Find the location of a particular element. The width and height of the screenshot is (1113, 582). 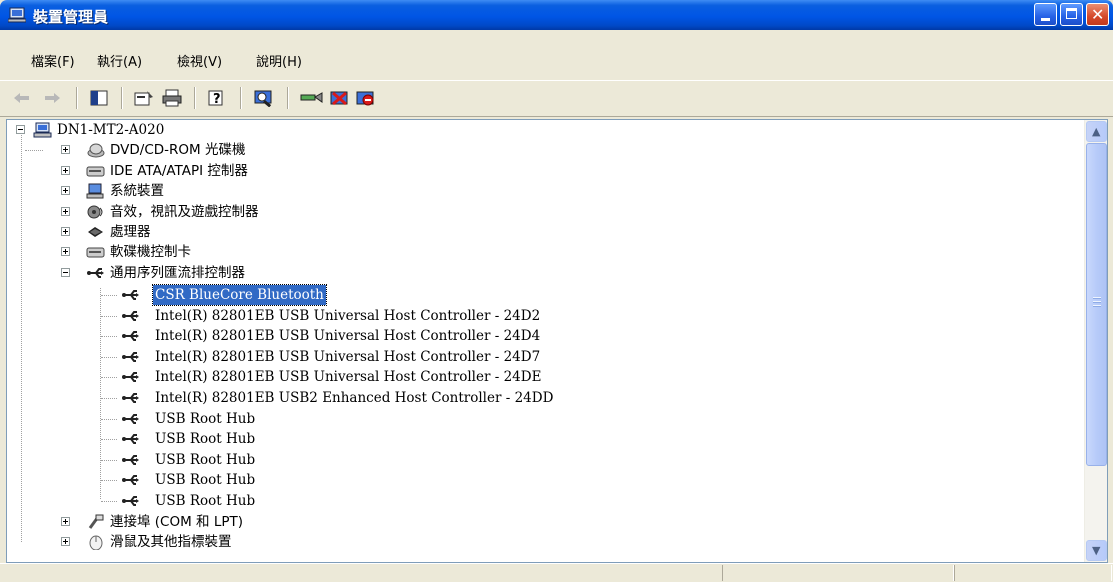

help-icon: ? is located at coordinates (217, 98).